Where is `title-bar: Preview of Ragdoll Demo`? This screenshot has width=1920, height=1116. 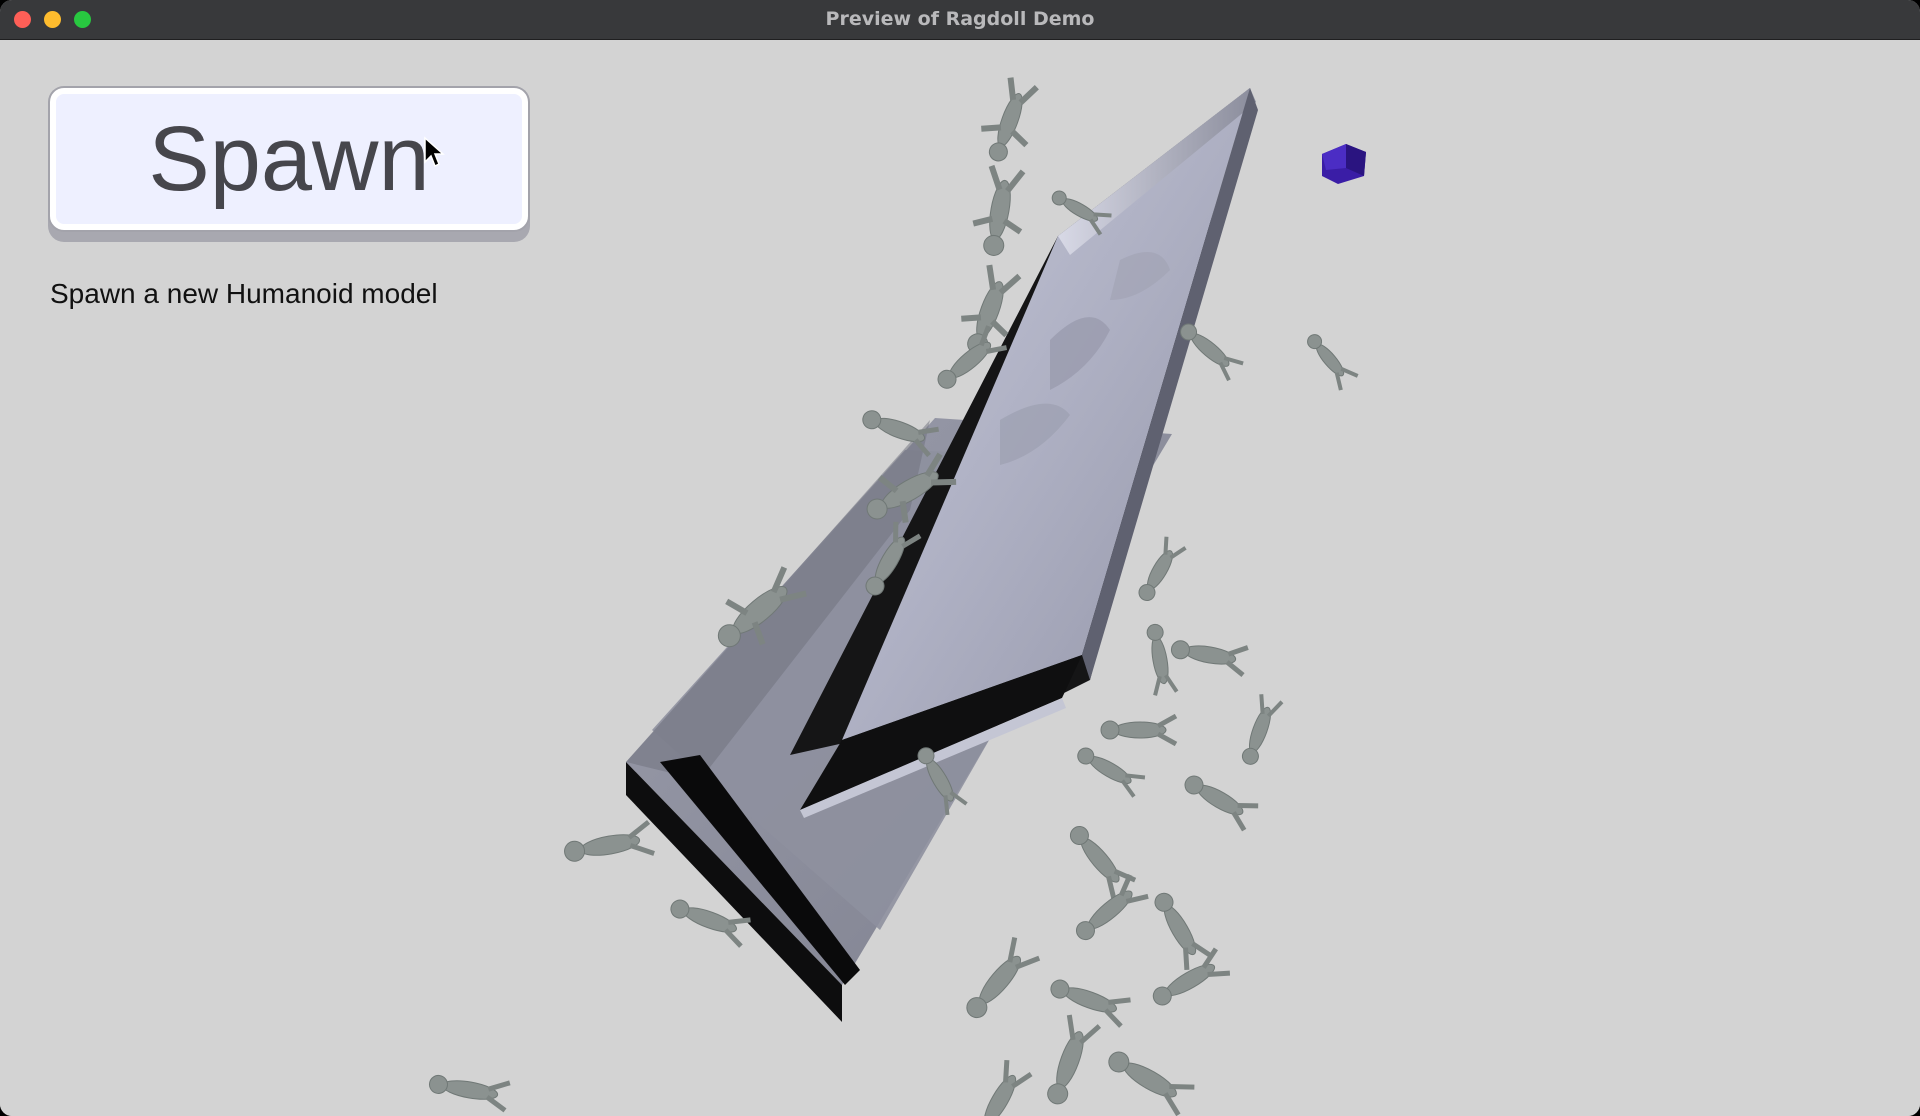
title-bar: Preview of Ragdoll Demo is located at coordinates (960, 20).